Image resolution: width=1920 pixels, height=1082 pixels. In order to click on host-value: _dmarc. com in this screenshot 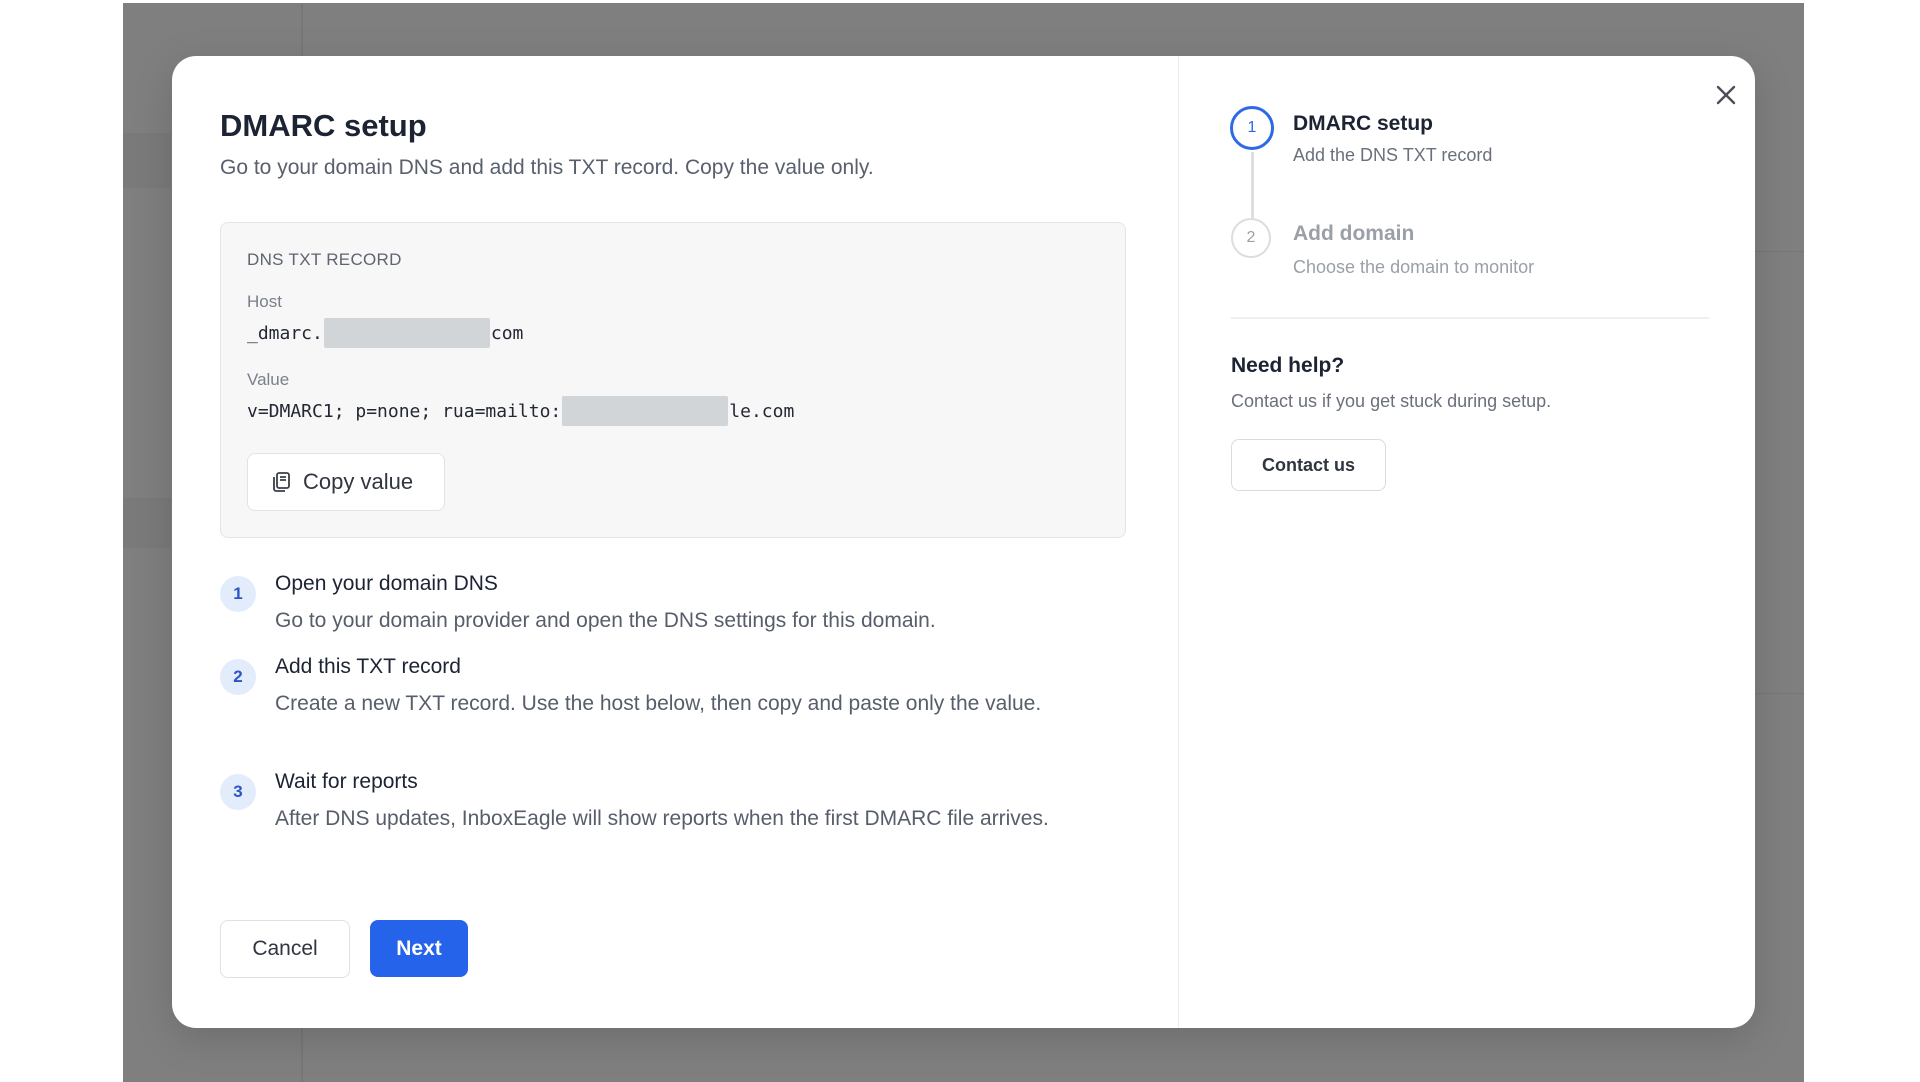, I will do `click(385, 333)`.